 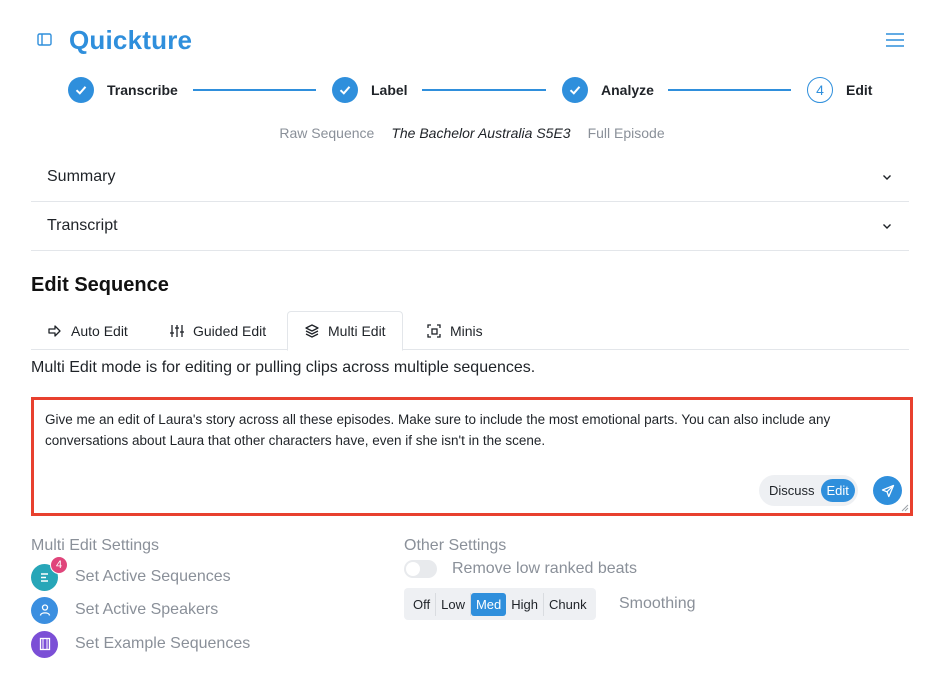 I want to click on app-header: Quickture, so click(x=472, y=40).